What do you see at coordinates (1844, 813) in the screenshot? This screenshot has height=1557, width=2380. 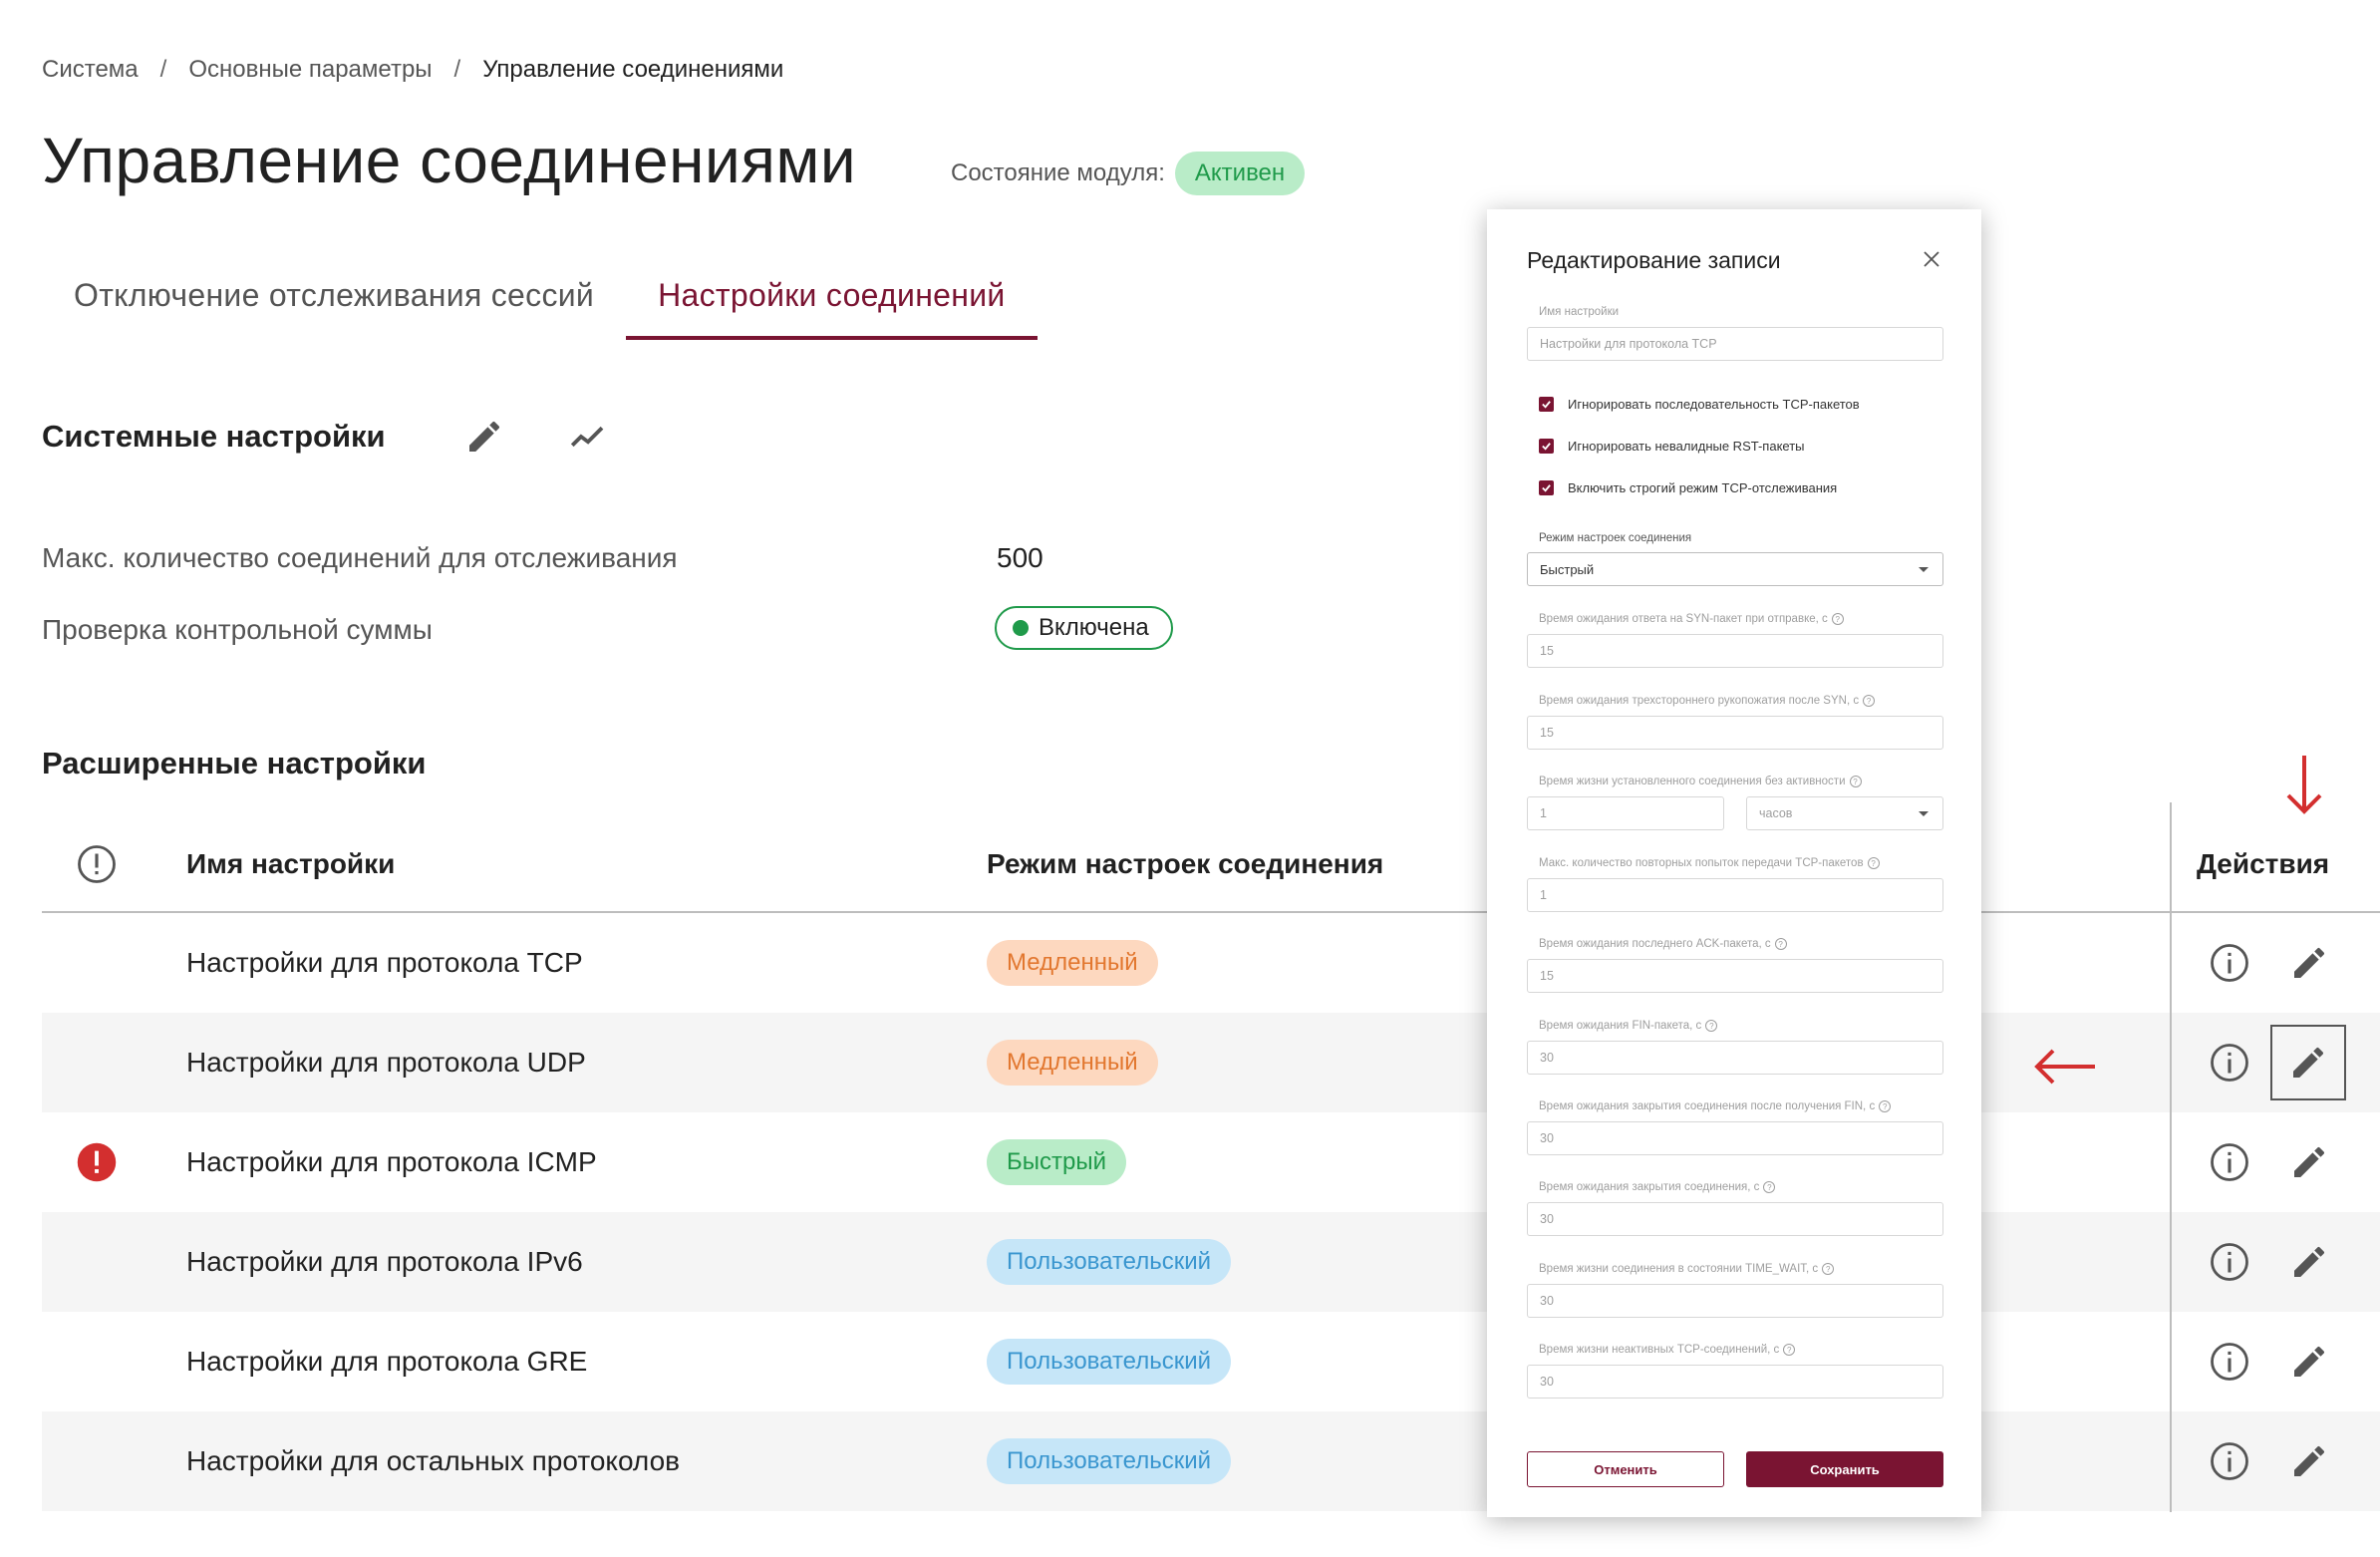 I see `unit-select: часов` at bounding box center [1844, 813].